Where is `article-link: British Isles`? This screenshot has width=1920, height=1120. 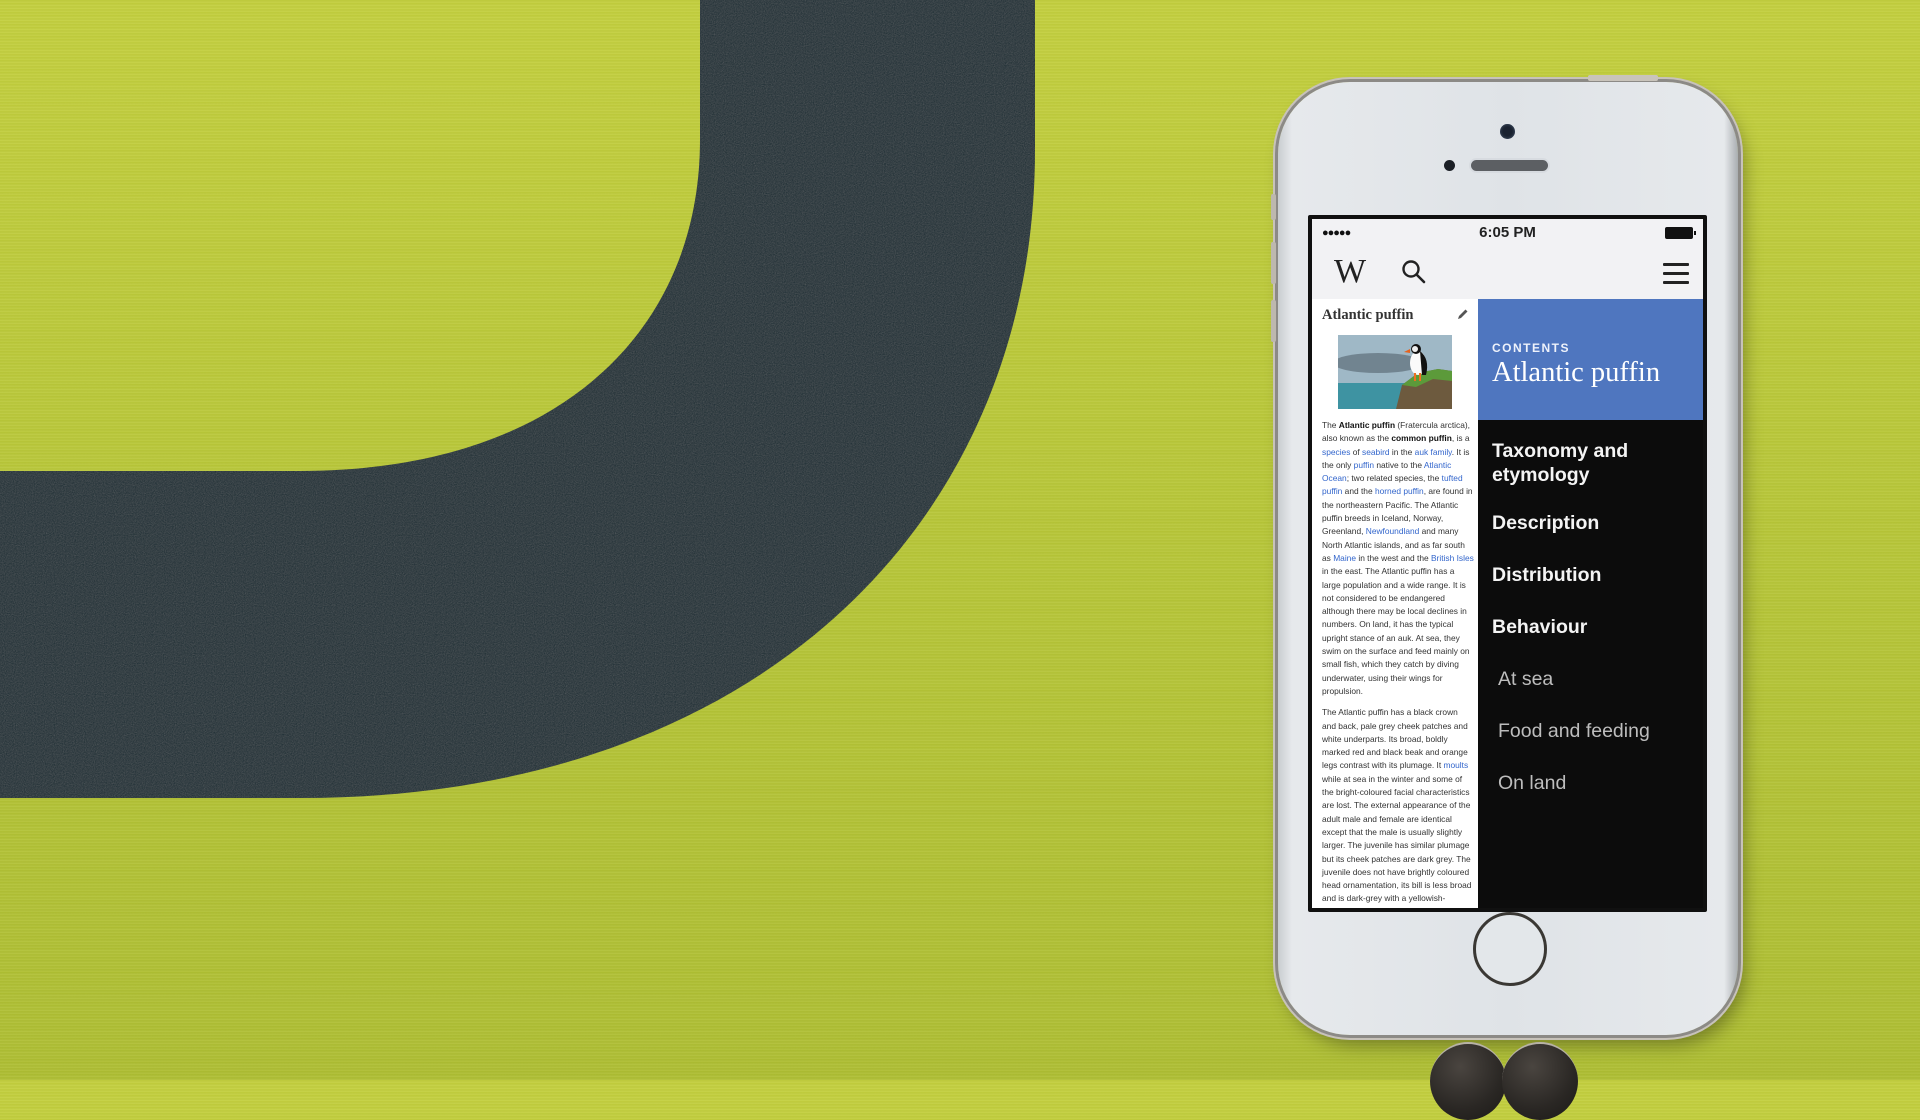
article-link: British Isles is located at coordinates (1452, 558).